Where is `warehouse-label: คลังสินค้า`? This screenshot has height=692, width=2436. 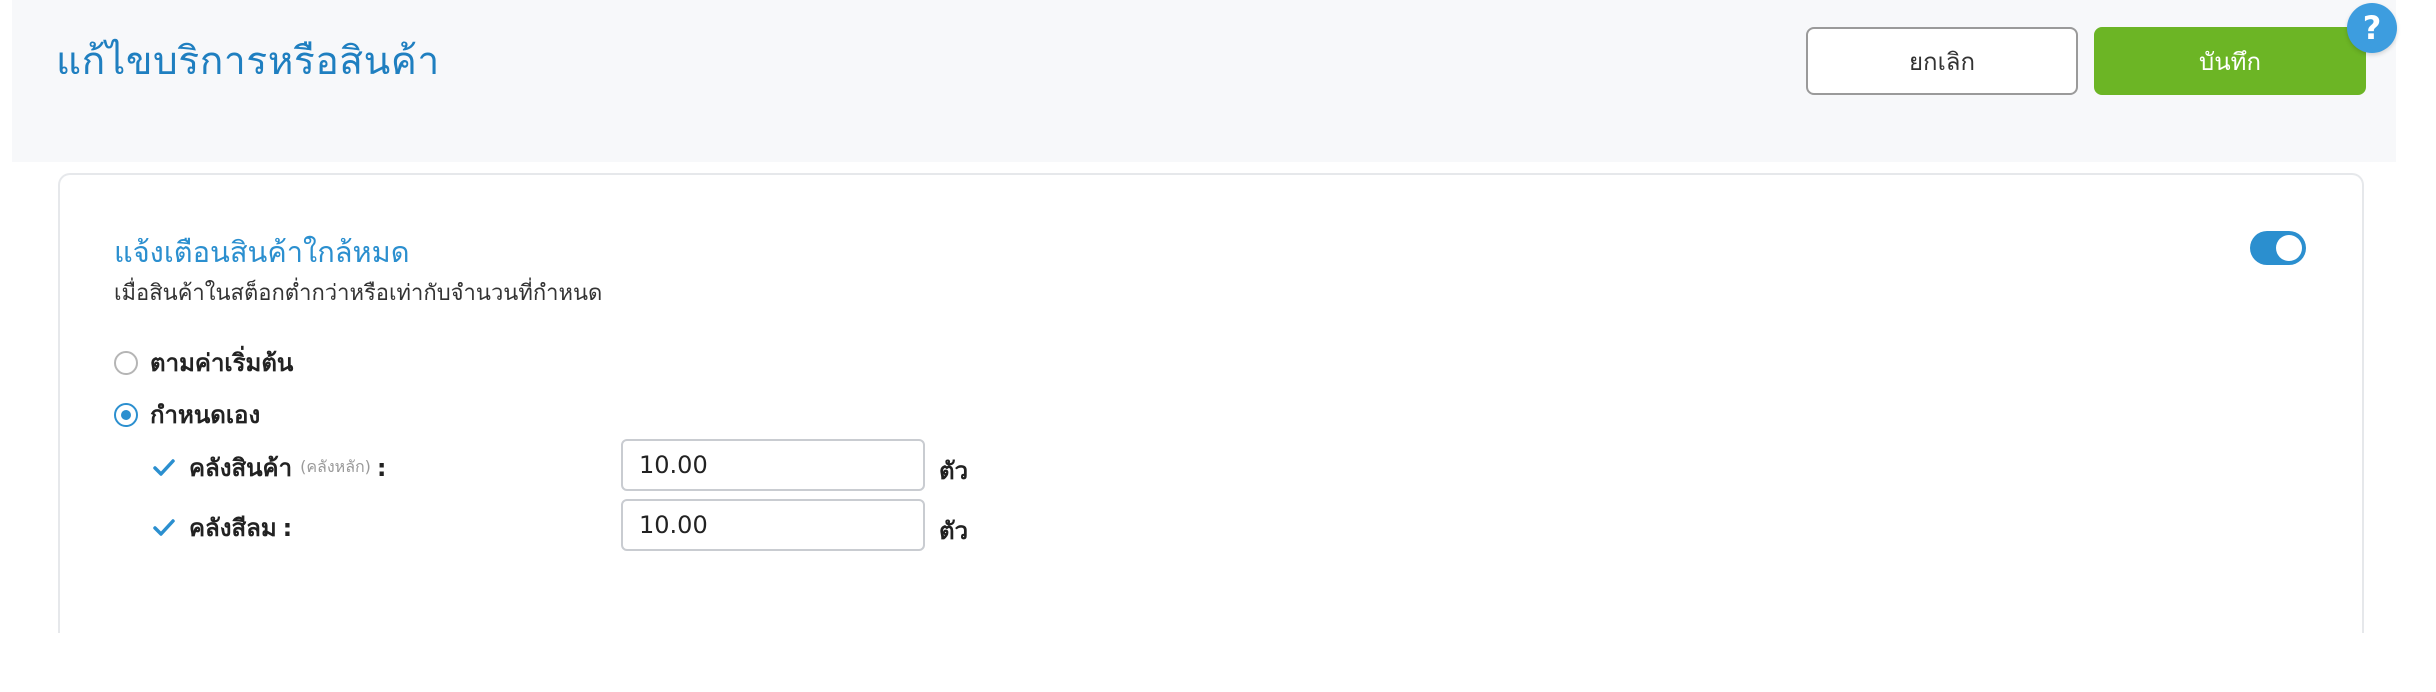 warehouse-label: คลังสินค้า is located at coordinates (241, 468).